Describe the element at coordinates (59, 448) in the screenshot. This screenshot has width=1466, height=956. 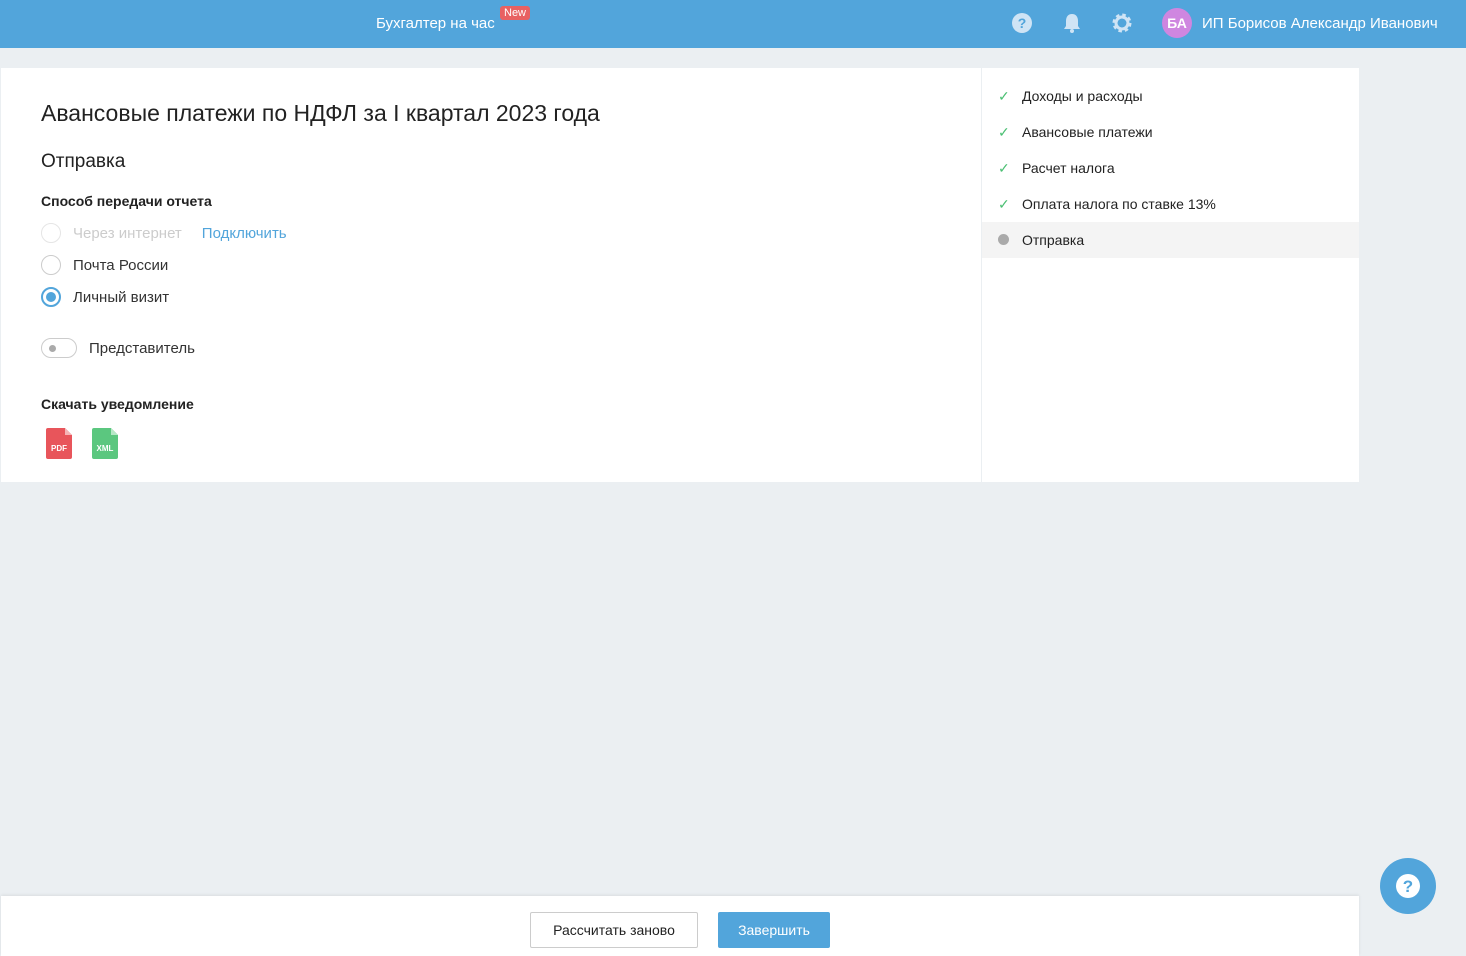
I see `svg-text: PDF` at that location.